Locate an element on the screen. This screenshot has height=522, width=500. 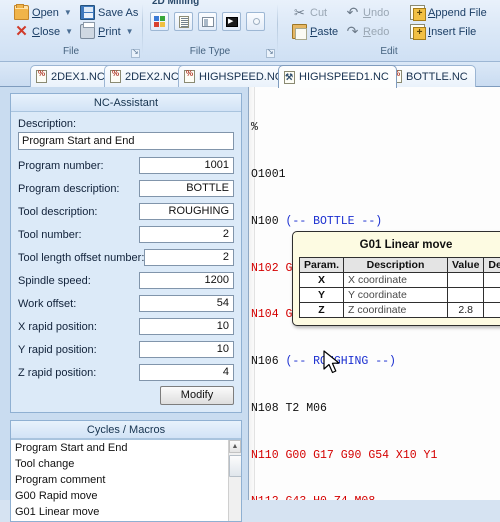
close-button: ✕ Close ▼ is located at coordinates (43, 31).